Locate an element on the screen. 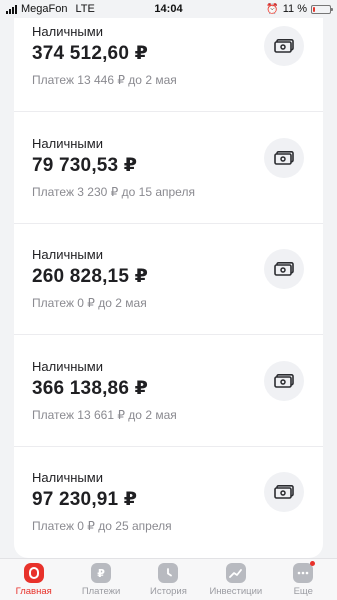 The height and width of the screenshot is (600, 337). tab-label: Инвестиции is located at coordinates (236, 591).